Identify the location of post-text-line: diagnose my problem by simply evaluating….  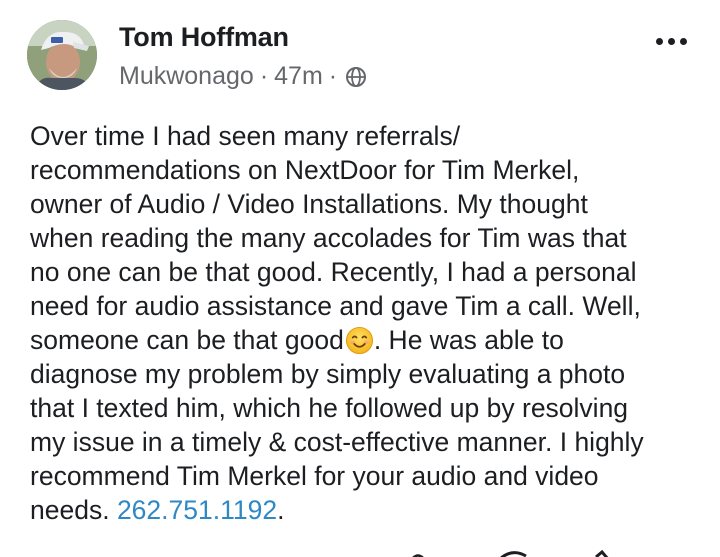
(328, 374).